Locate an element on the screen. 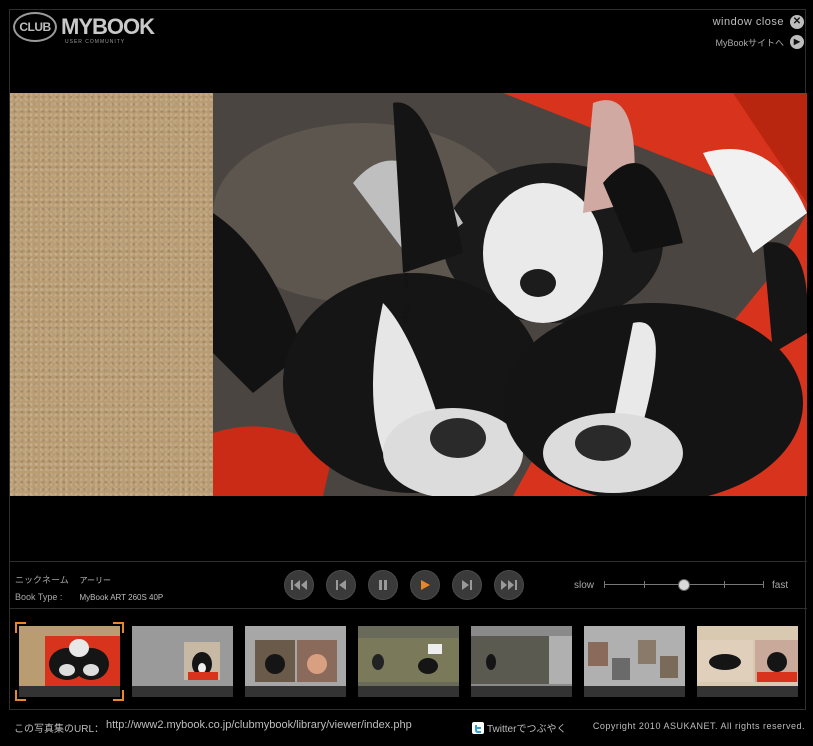  nickname-label: ニックネーム is located at coordinates (42, 580).